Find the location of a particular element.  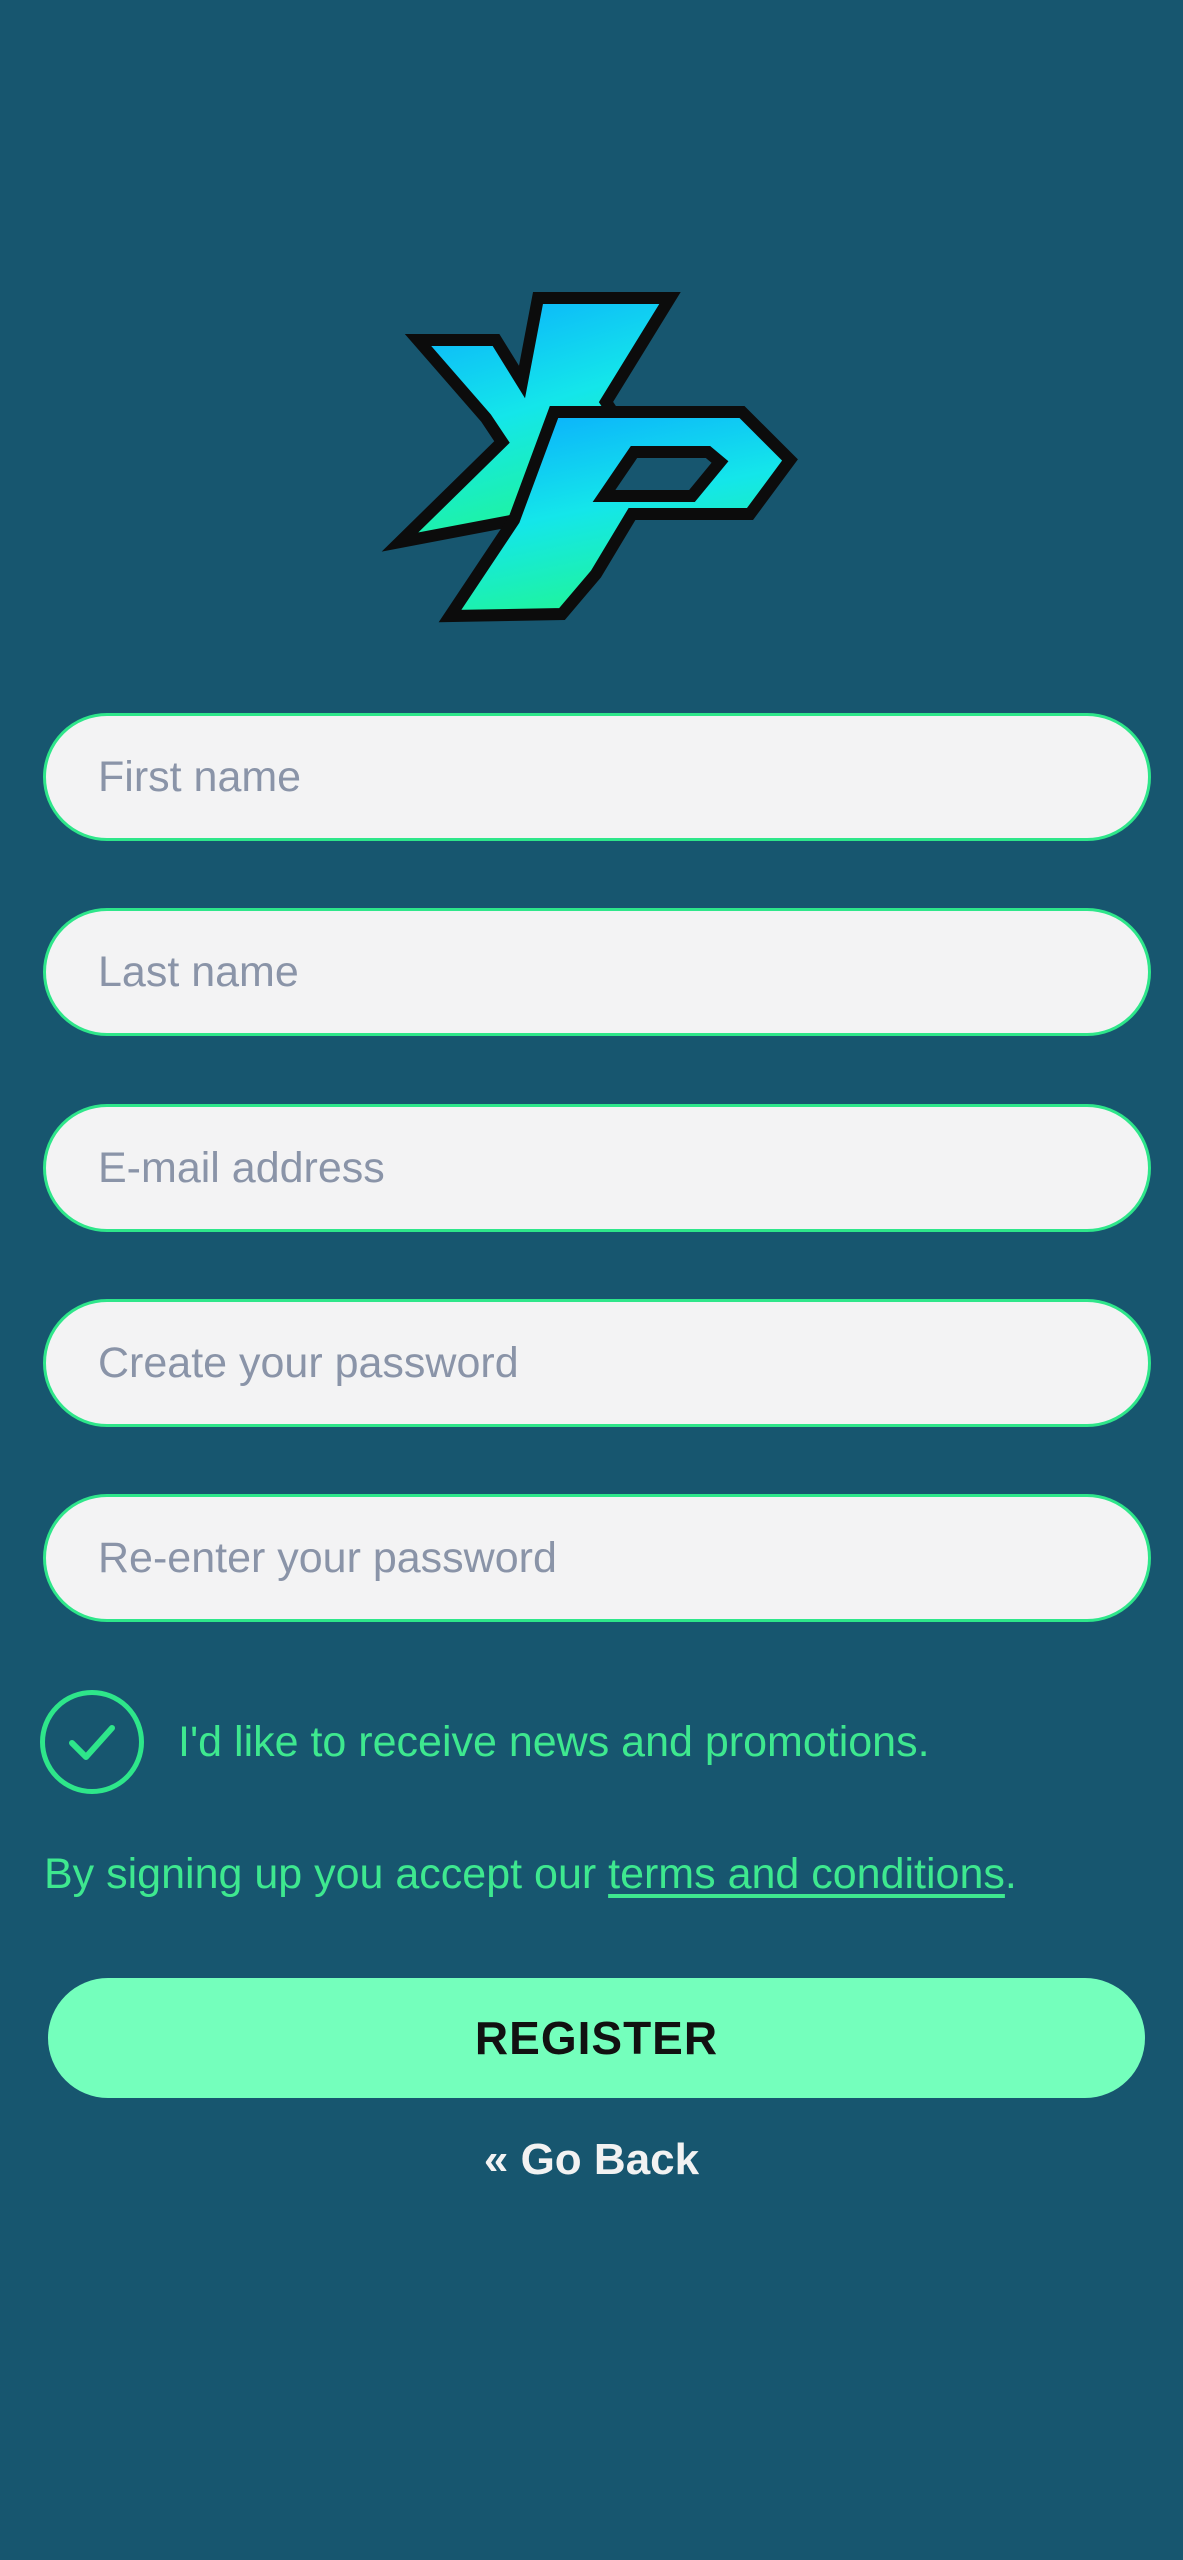

email-input is located at coordinates (597, 1168).